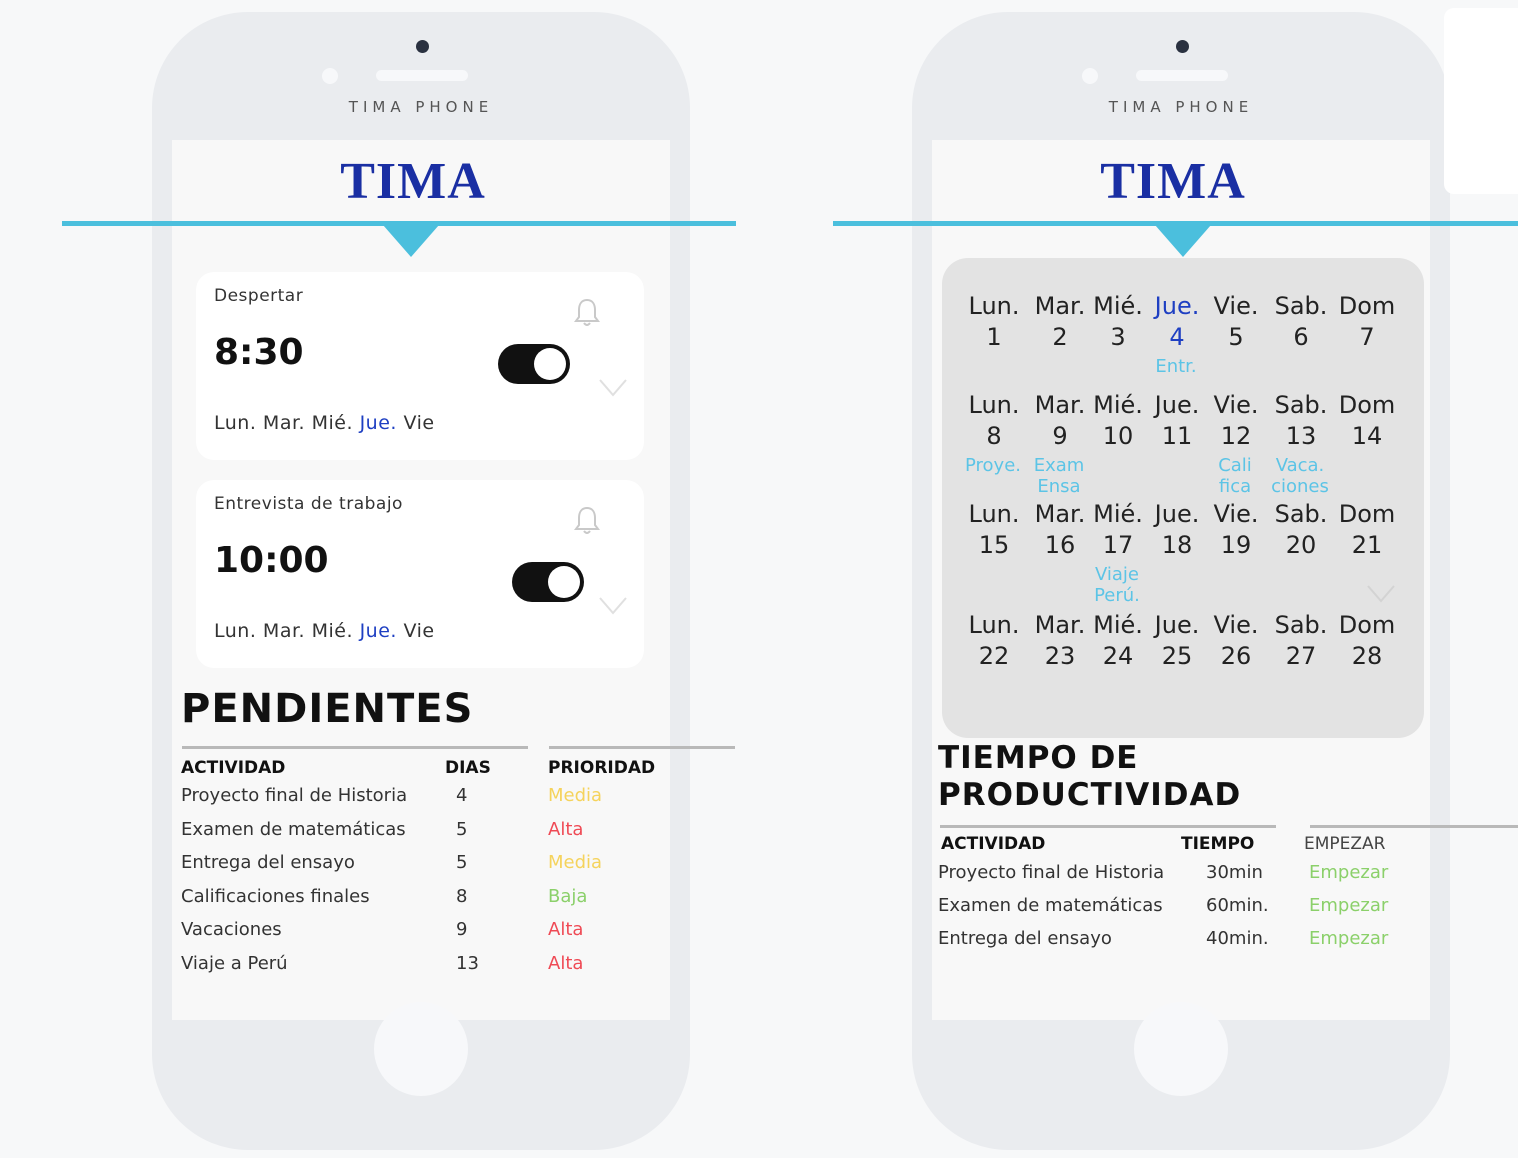 The image size is (1518, 1158). Describe the element at coordinates (1090, 76) in the screenshot. I see `proximity-sensor` at that location.